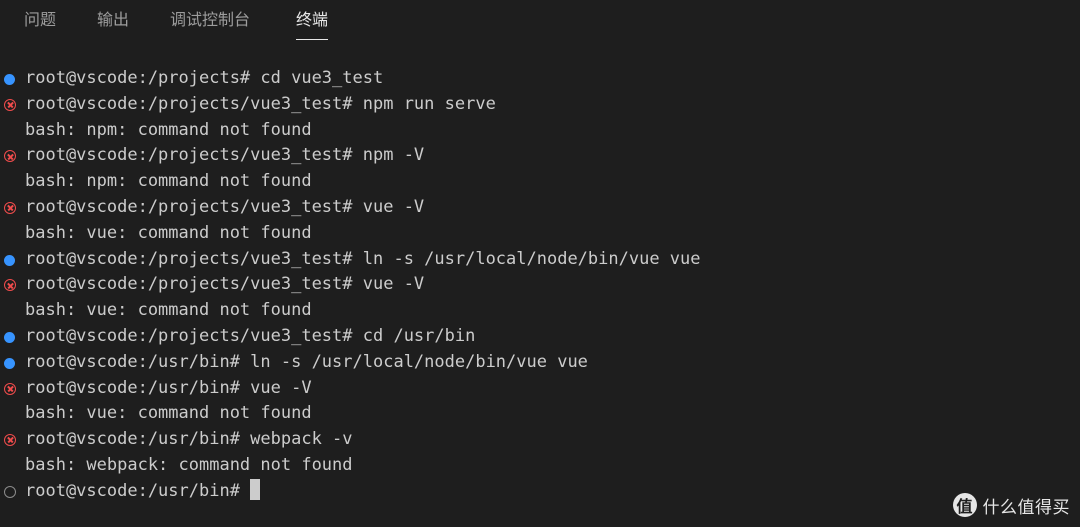 This screenshot has width=1080, height=527. I want to click on terminal-line-text: root@vscode:/projects# cd vue3_test, so click(204, 78).